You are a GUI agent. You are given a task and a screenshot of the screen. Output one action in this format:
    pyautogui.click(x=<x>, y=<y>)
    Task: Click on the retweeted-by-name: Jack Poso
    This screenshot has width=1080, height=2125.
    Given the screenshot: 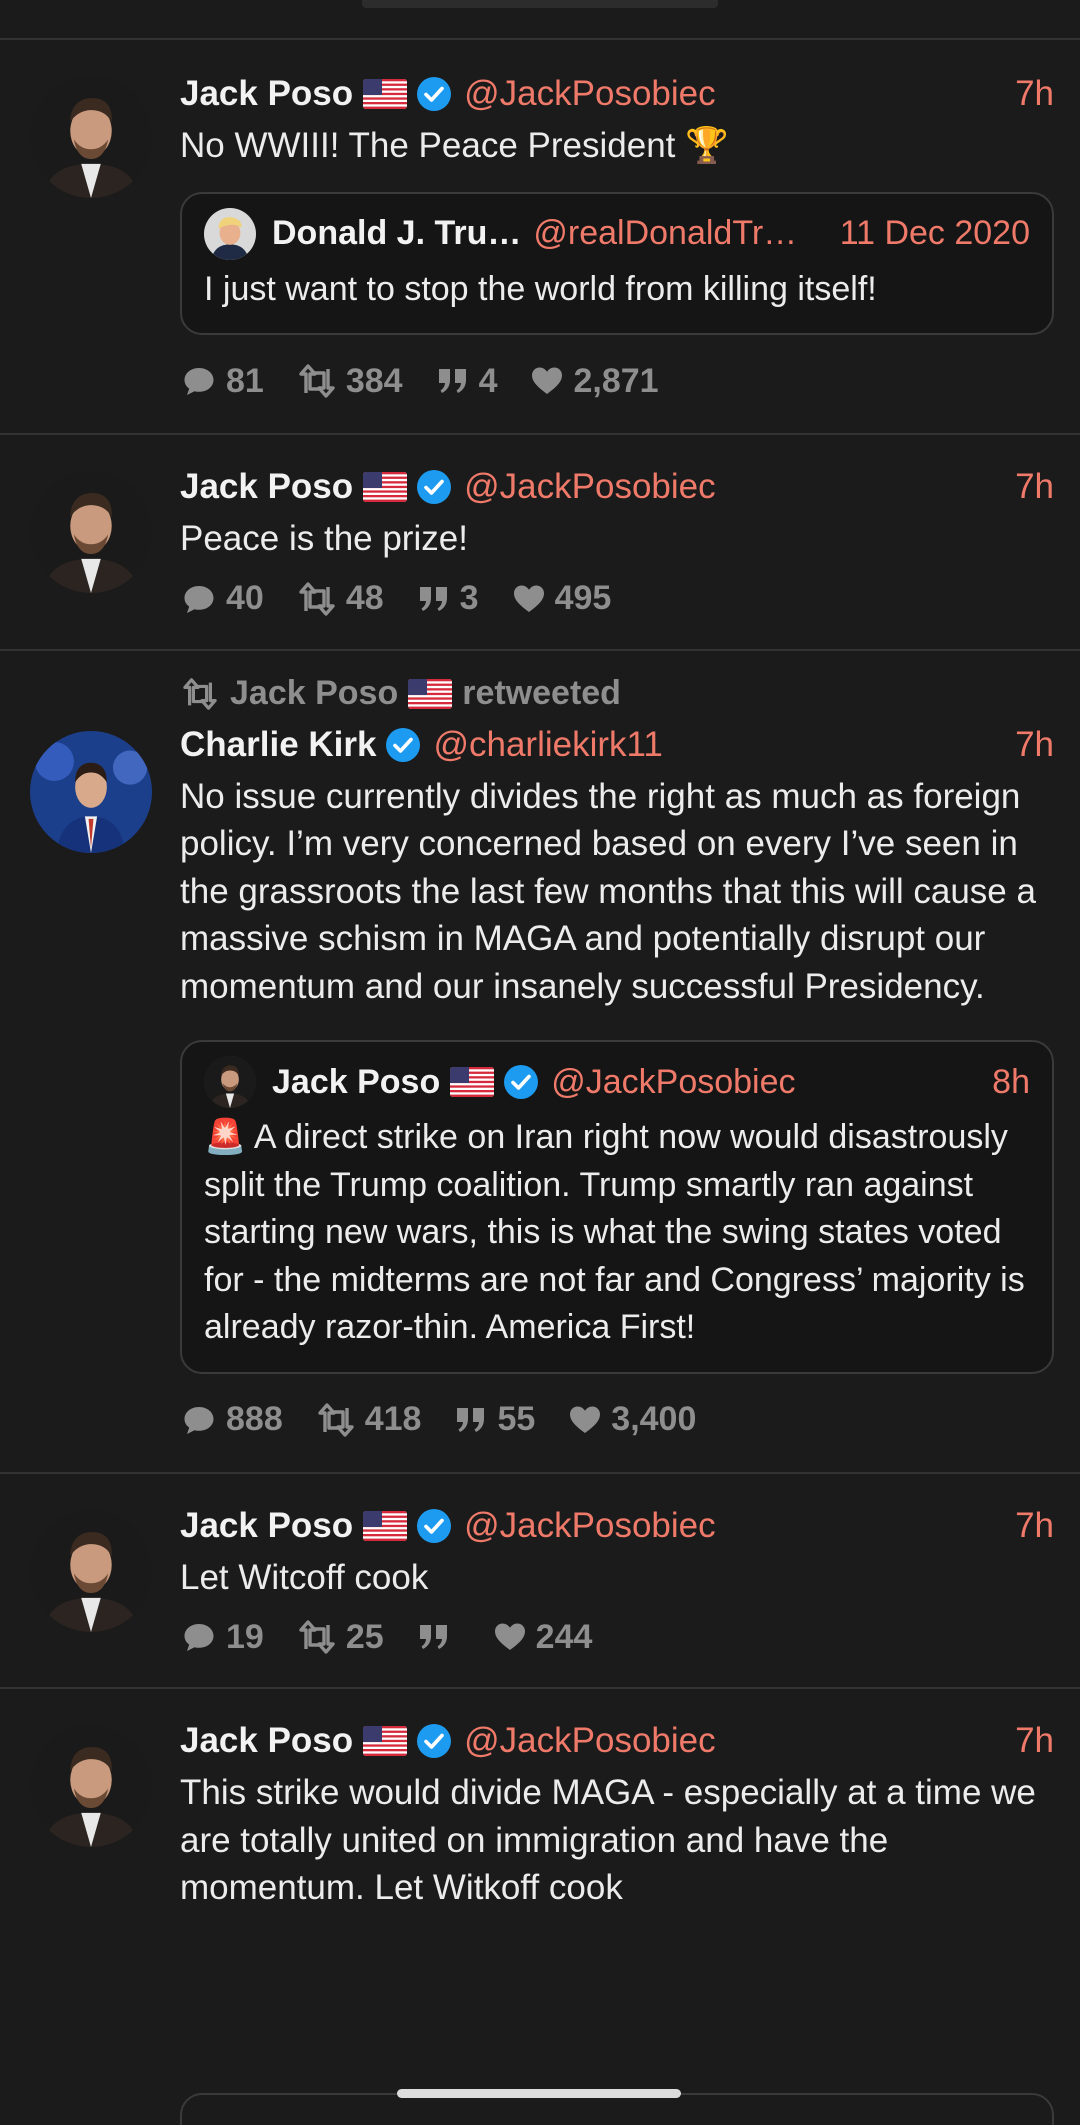 What is the action you would take?
    pyautogui.click(x=314, y=693)
    